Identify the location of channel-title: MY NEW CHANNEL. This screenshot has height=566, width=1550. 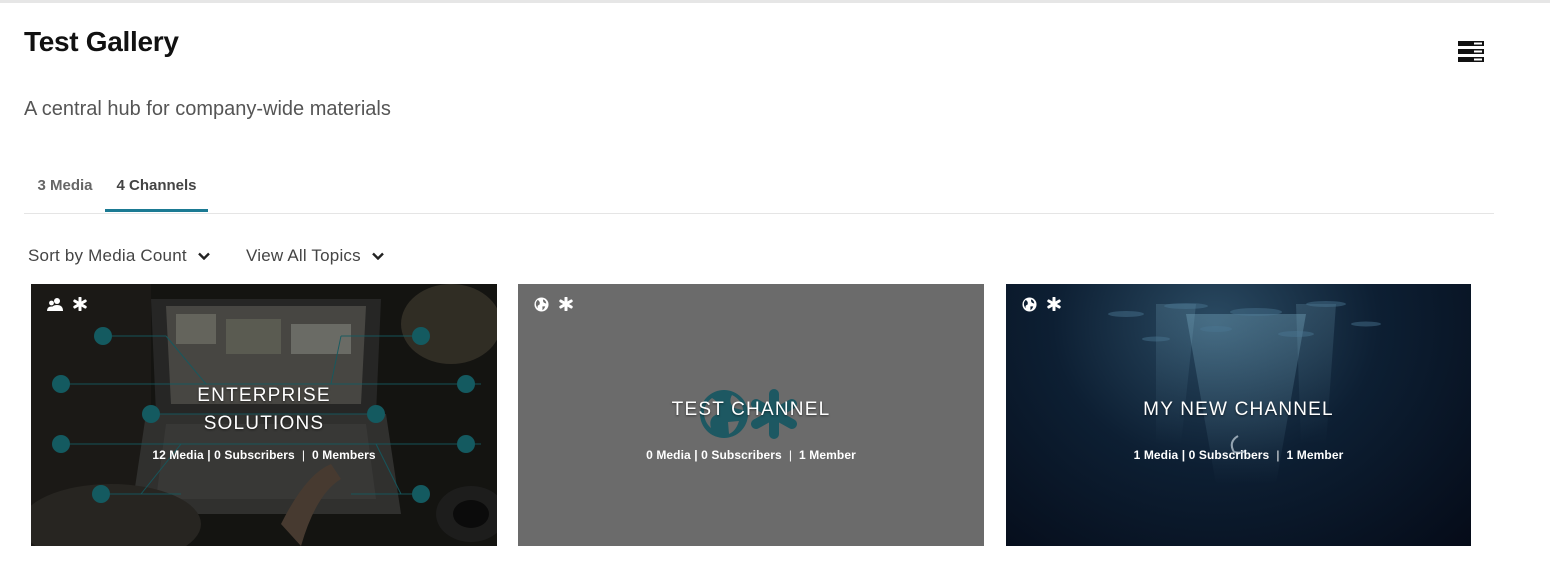
(1238, 409).